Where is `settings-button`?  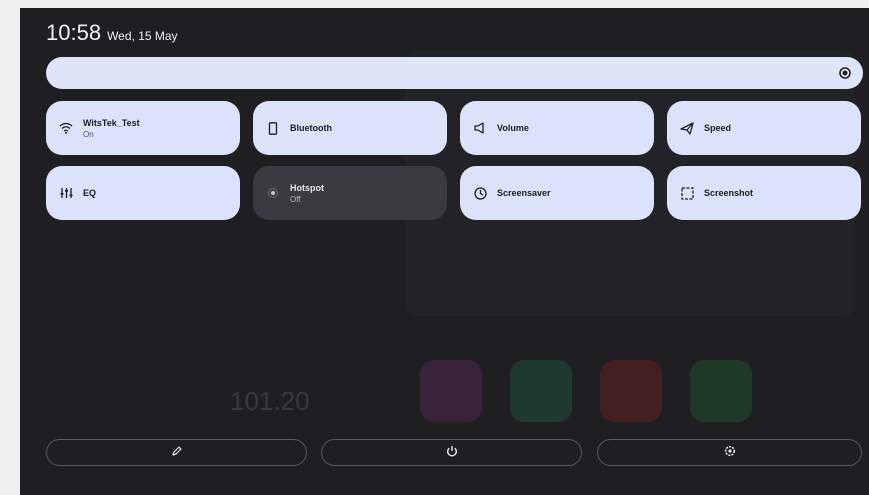 settings-button is located at coordinates (729, 452).